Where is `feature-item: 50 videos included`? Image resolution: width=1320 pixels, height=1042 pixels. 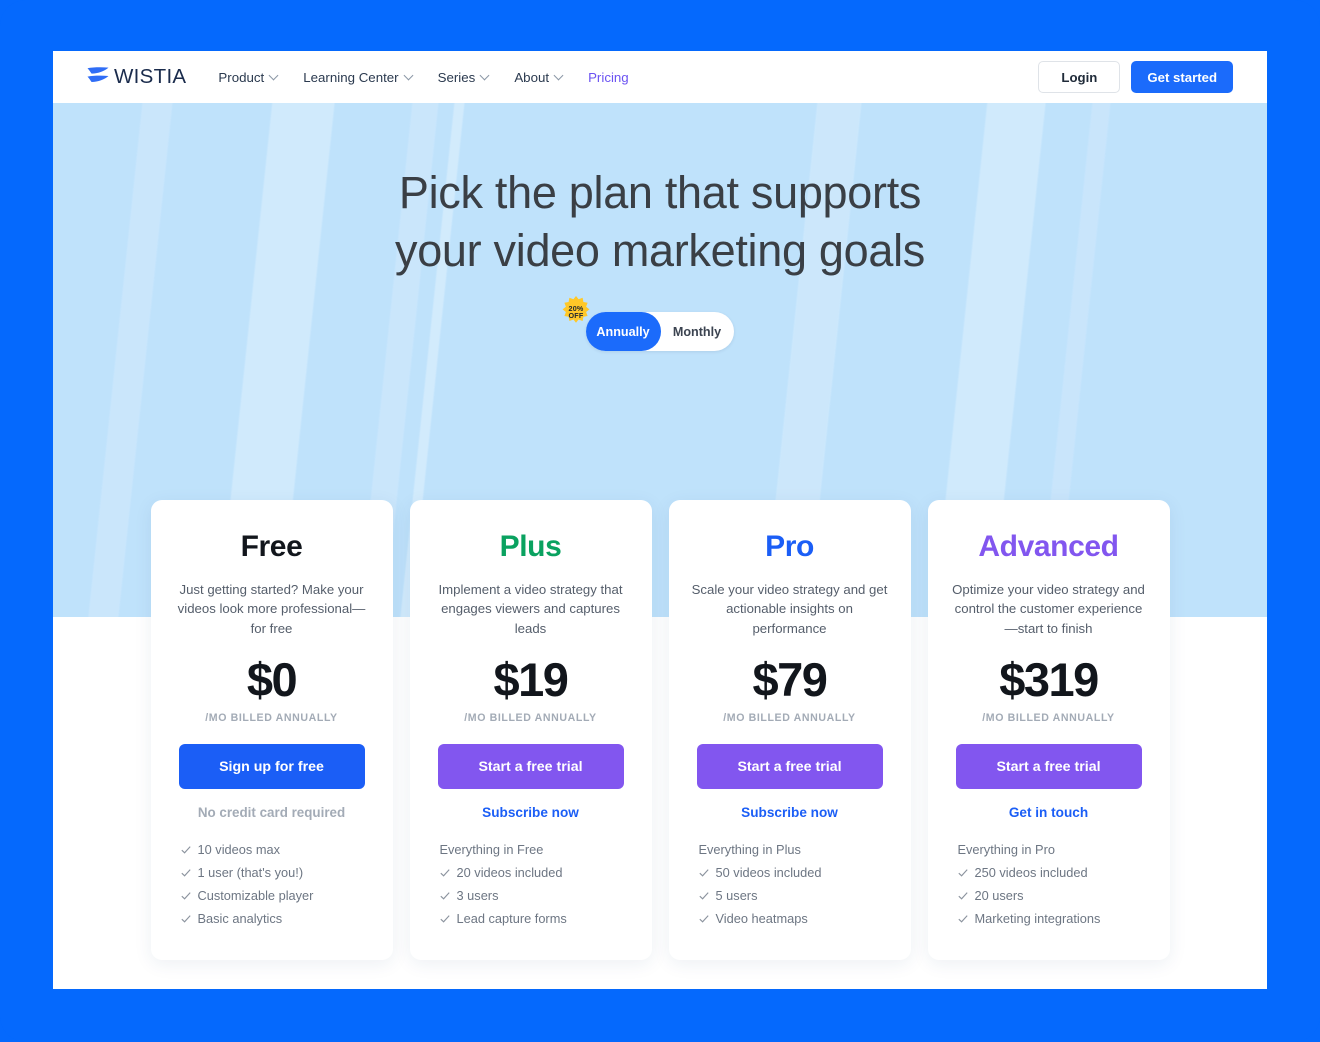
feature-item: 50 videos included is located at coordinates (793, 873).